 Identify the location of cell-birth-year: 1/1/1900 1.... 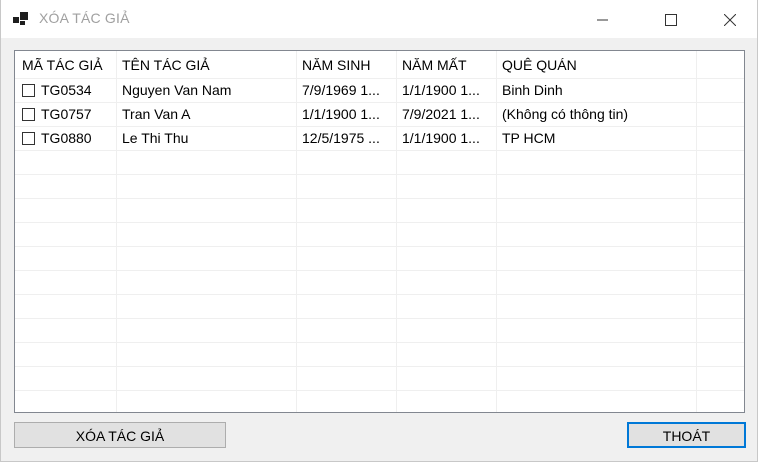
(348, 114).